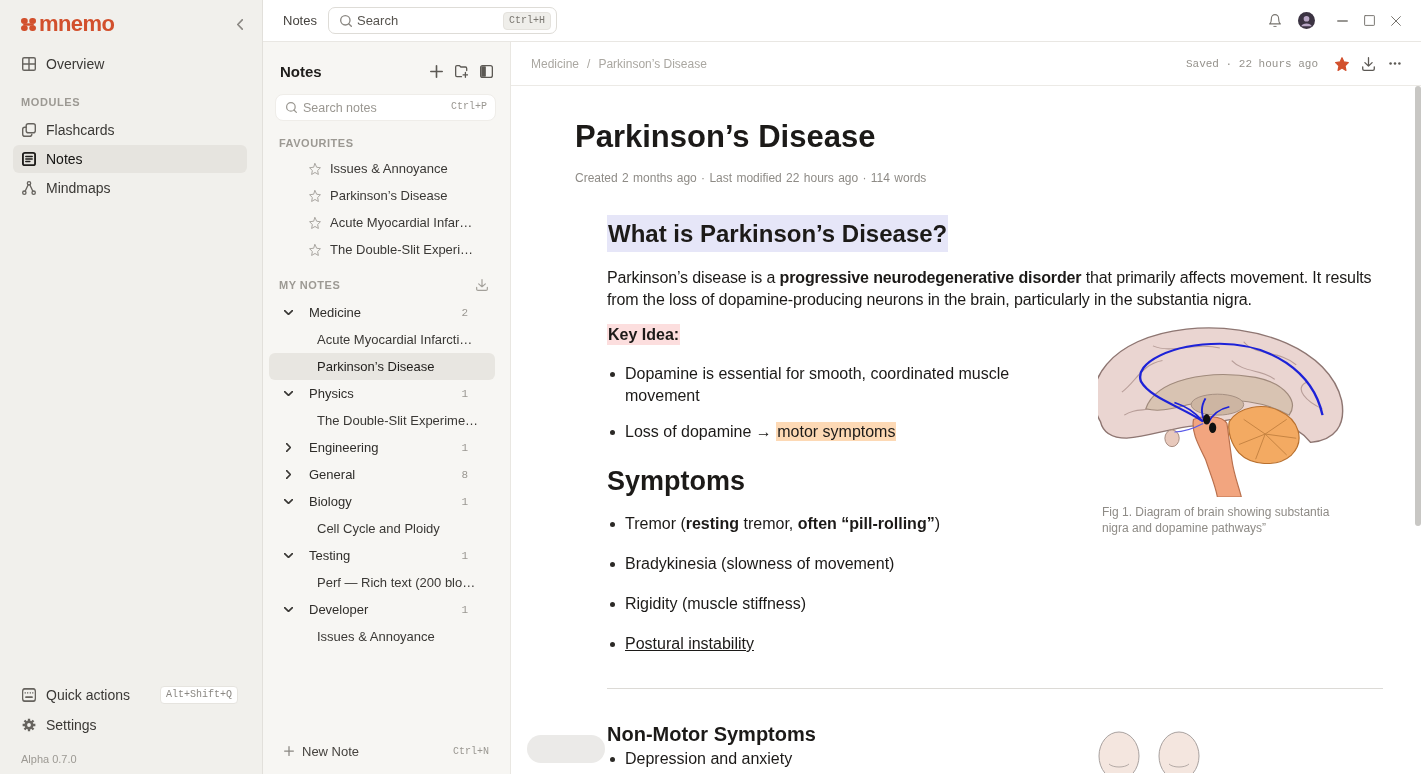  What do you see at coordinates (29, 64) in the screenshot?
I see `grid-icon` at bounding box center [29, 64].